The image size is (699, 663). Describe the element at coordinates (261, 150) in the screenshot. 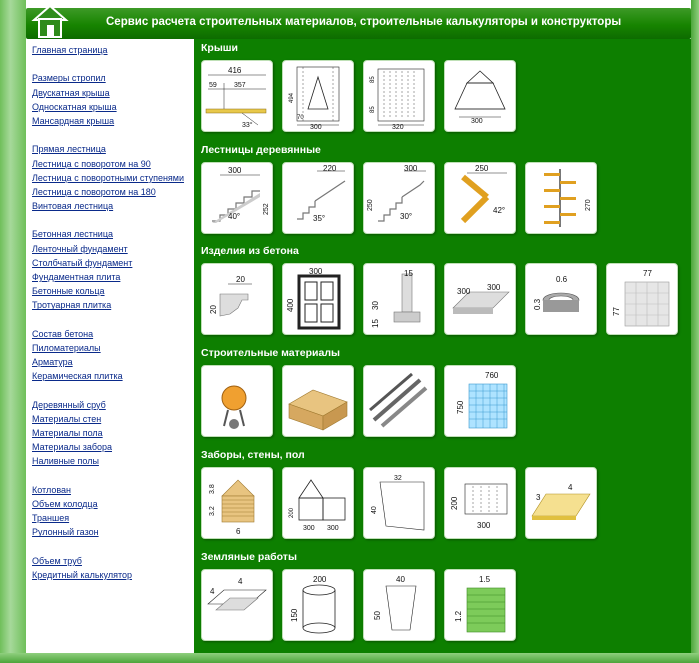

I see `section-title: Лестницы деревянные` at that location.